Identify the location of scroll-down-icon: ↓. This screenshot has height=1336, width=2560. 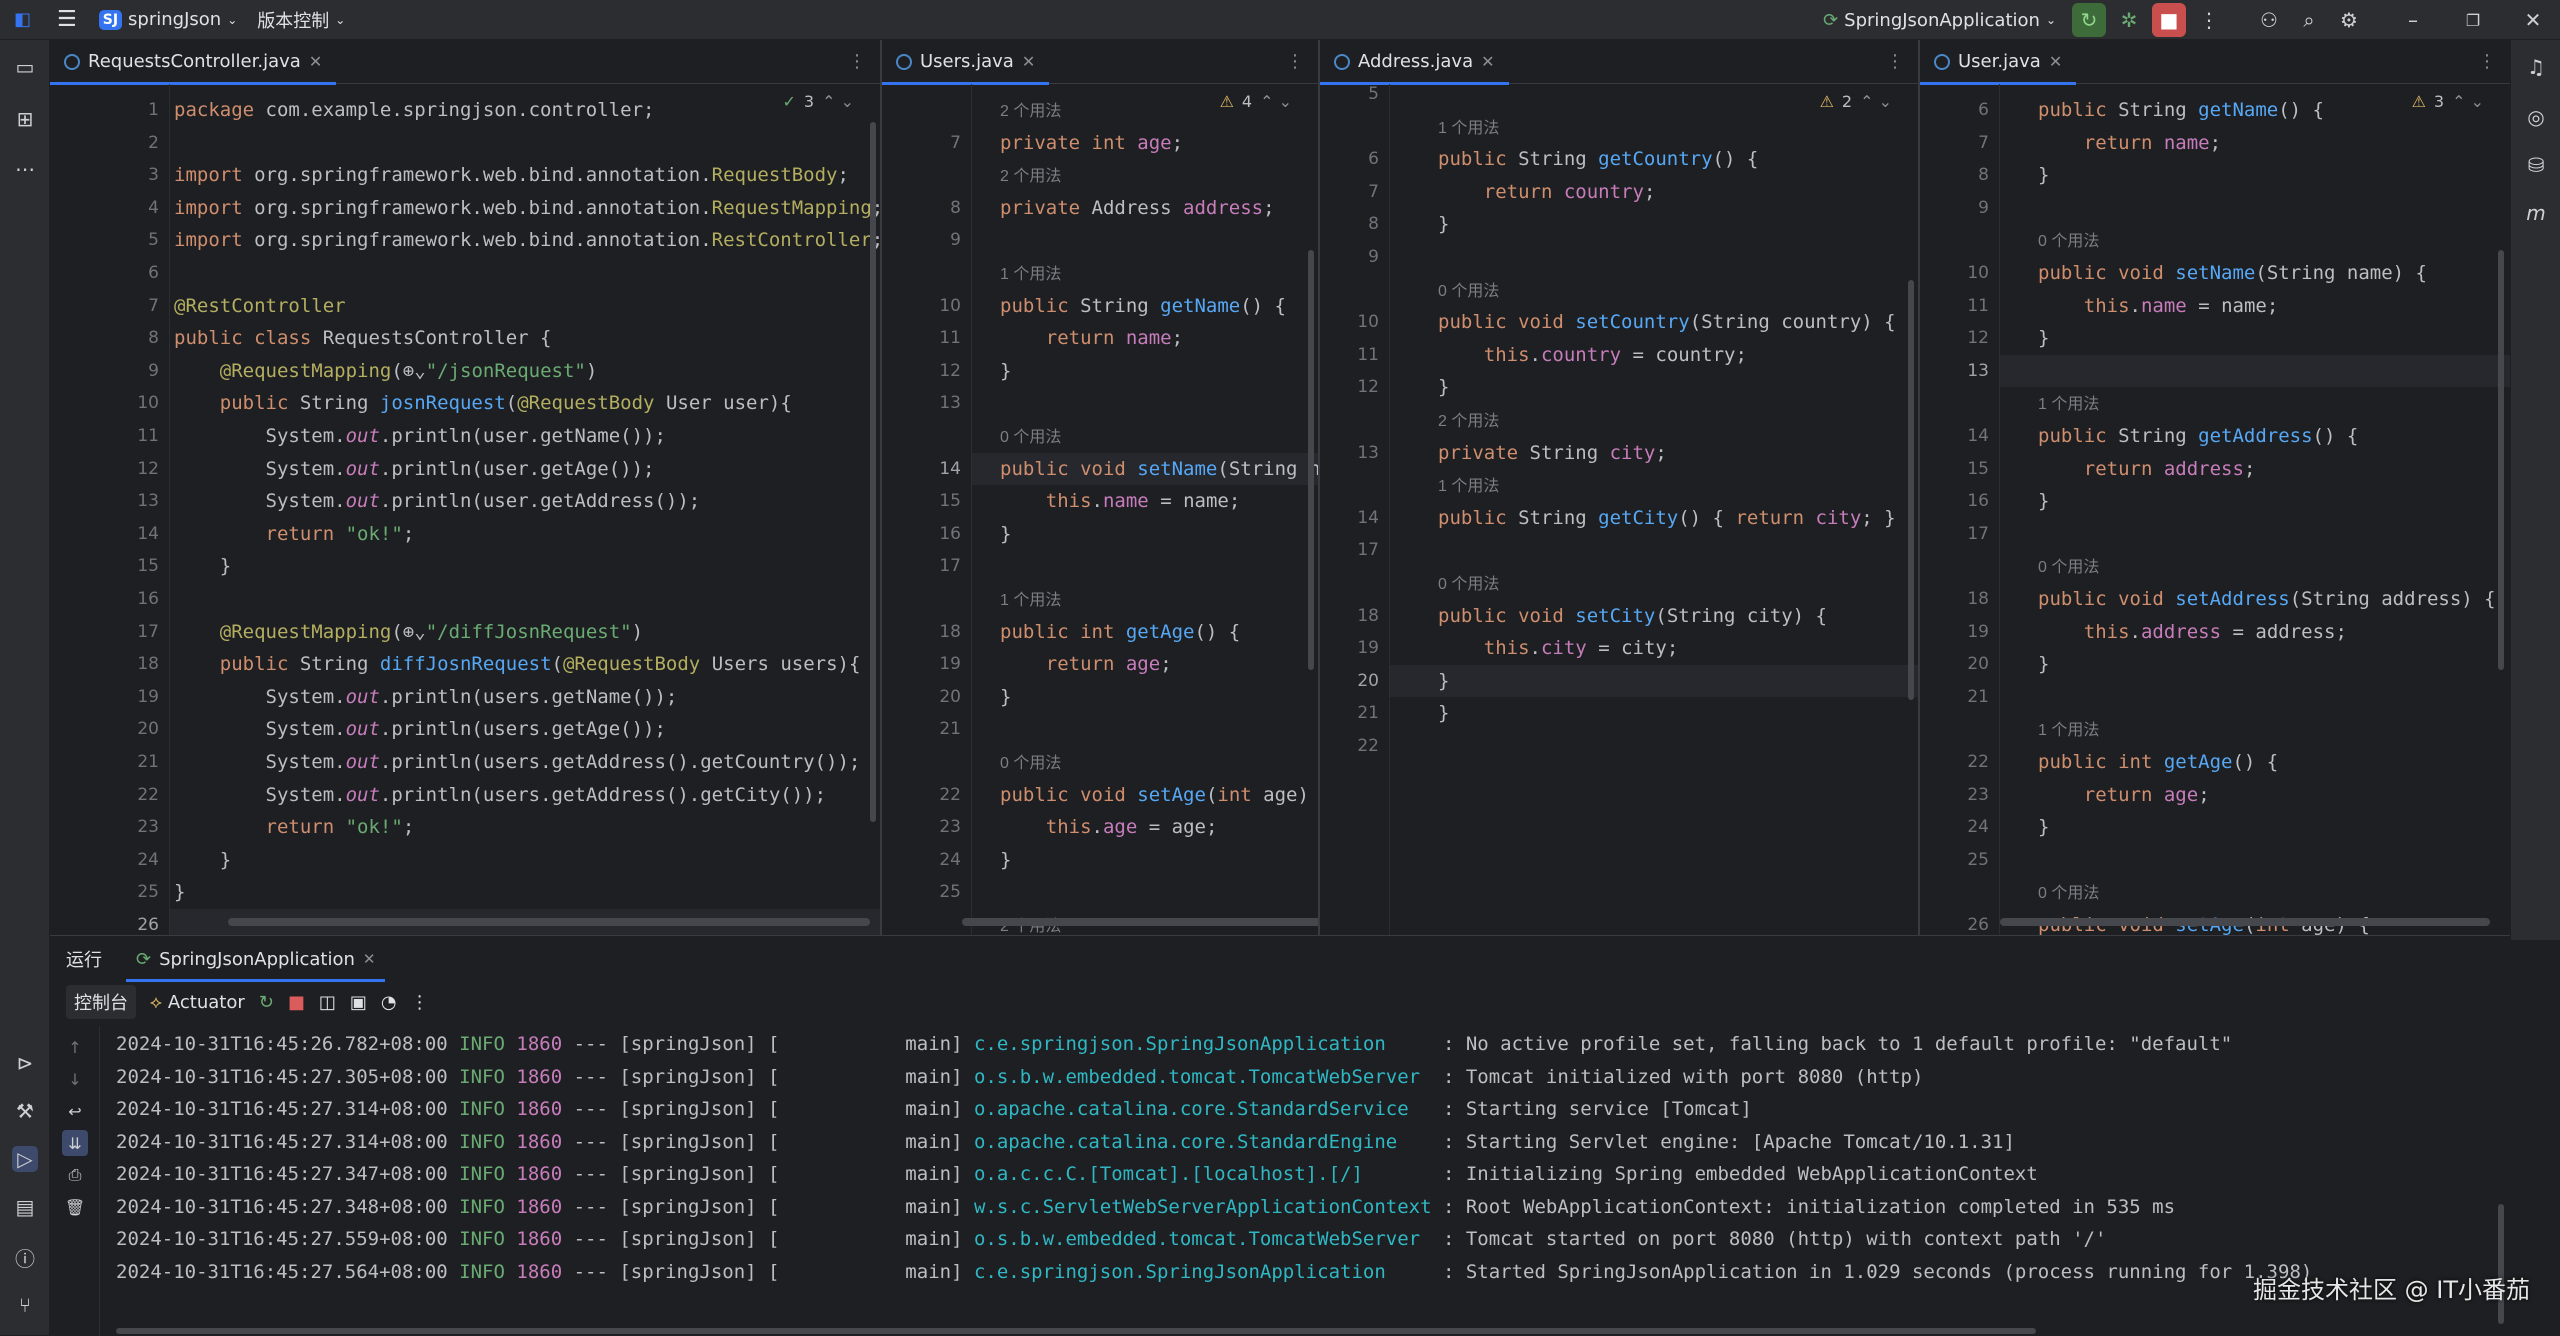
(75, 1079).